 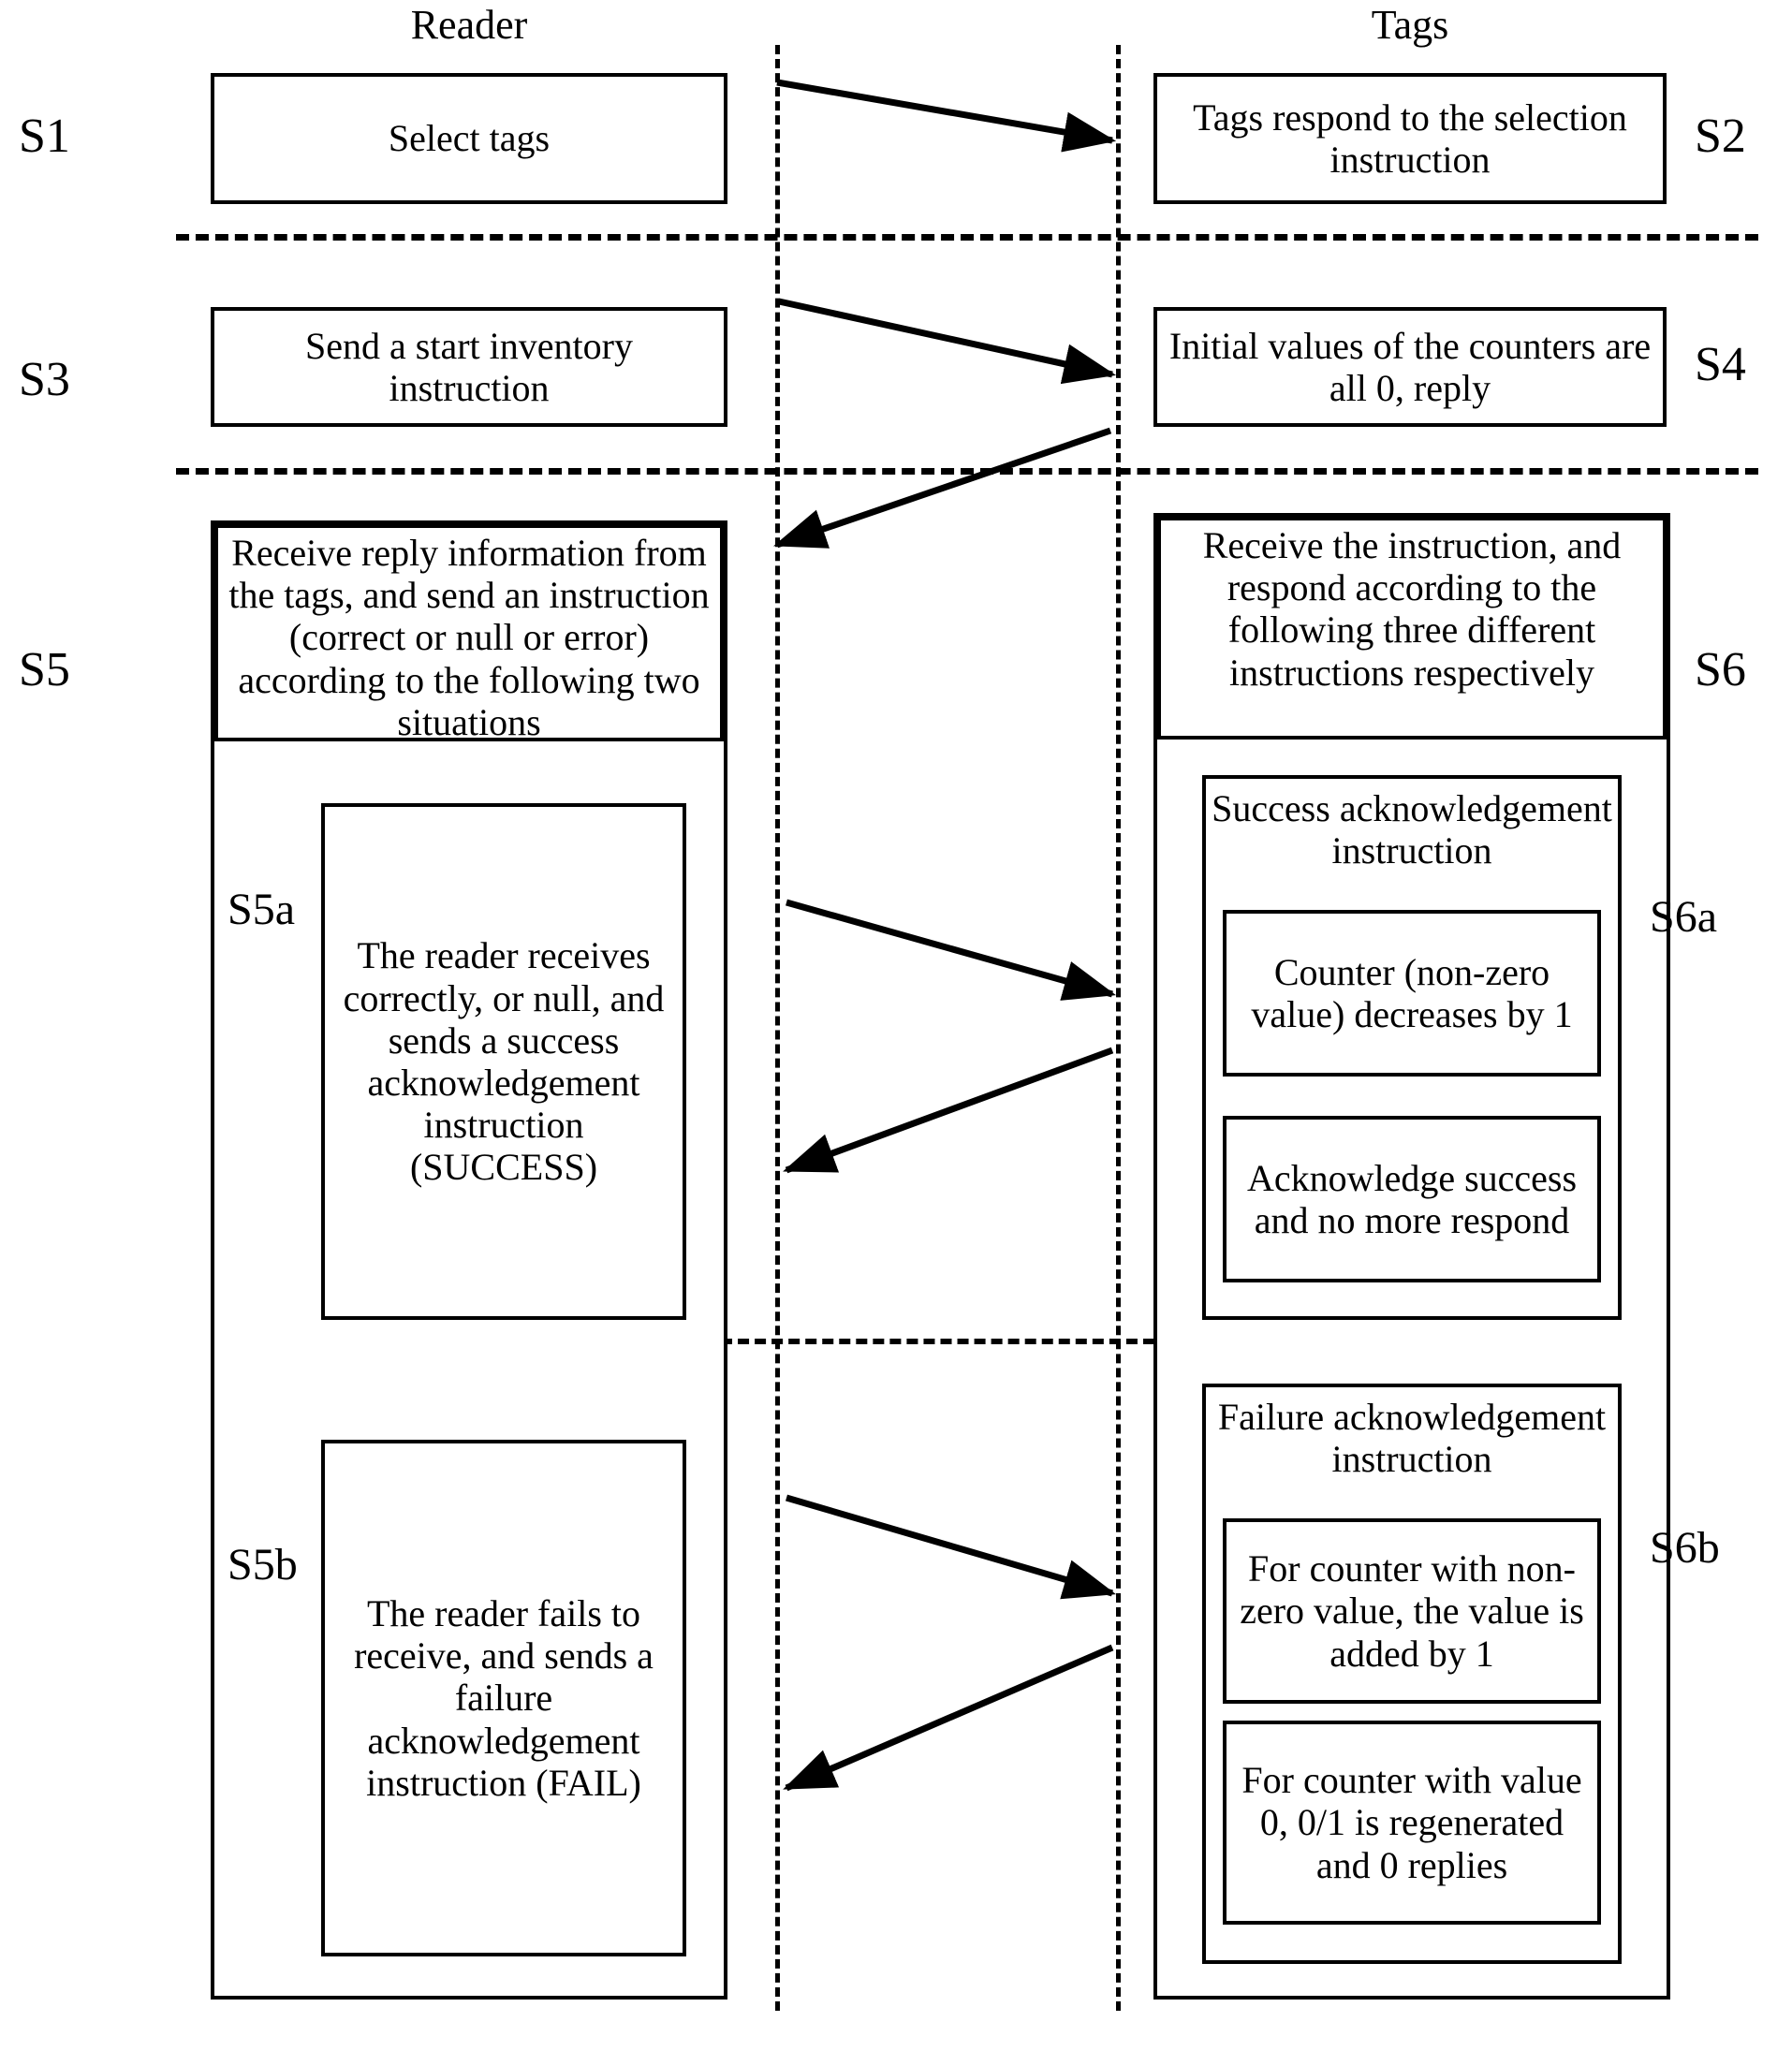 What do you see at coordinates (263, 1565) in the screenshot?
I see `step-label-s5b: S5b` at bounding box center [263, 1565].